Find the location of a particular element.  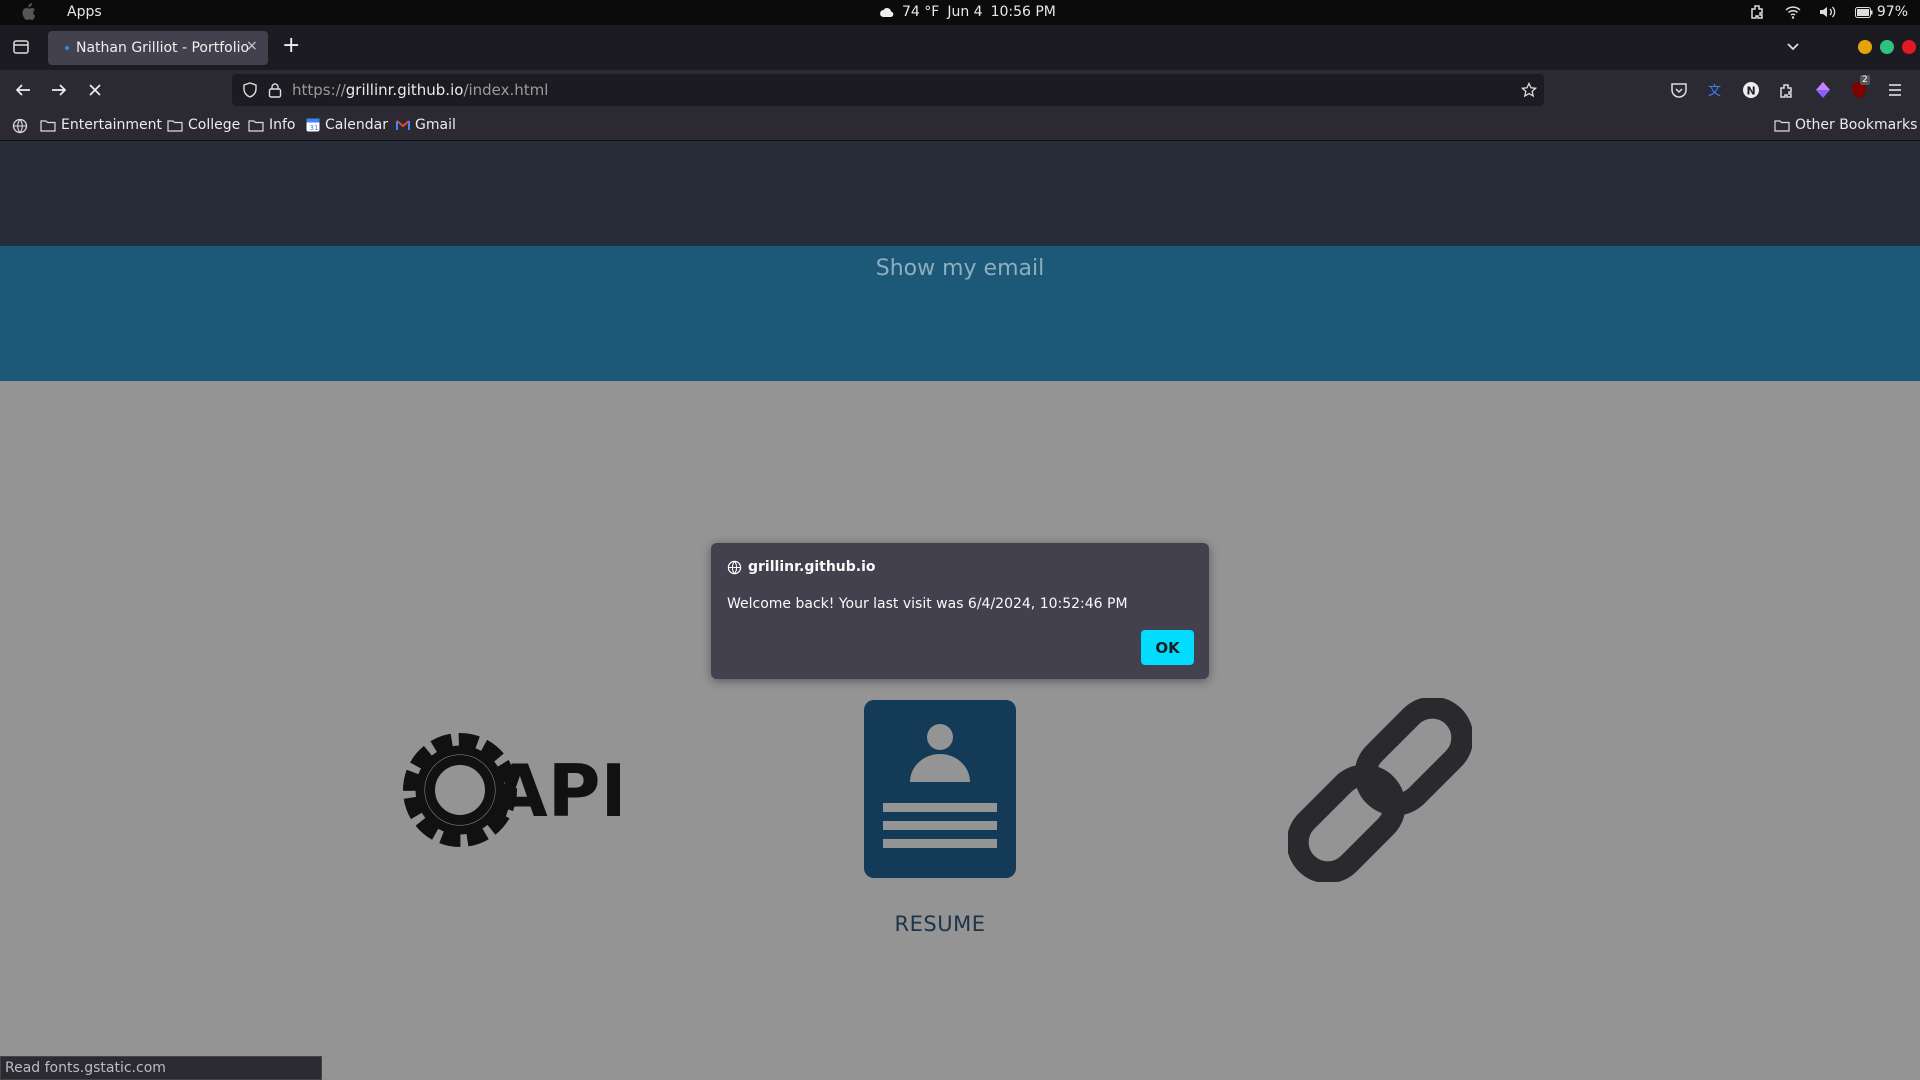

maximize-window-button is located at coordinates (1887, 47).